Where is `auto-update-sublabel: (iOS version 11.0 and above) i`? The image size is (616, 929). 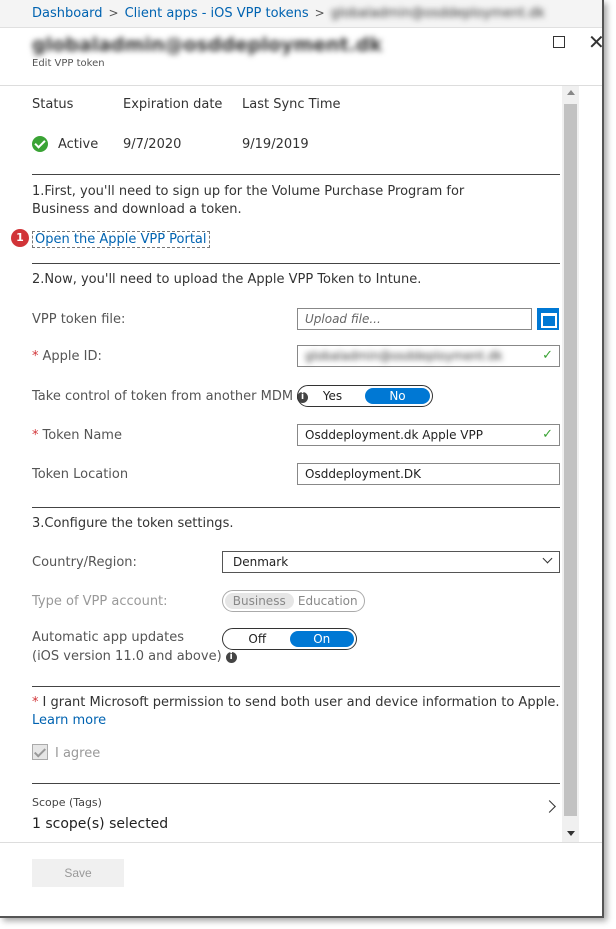
auto-update-sublabel: (iOS version 11.0 and above) i is located at coordinates (134, 656).